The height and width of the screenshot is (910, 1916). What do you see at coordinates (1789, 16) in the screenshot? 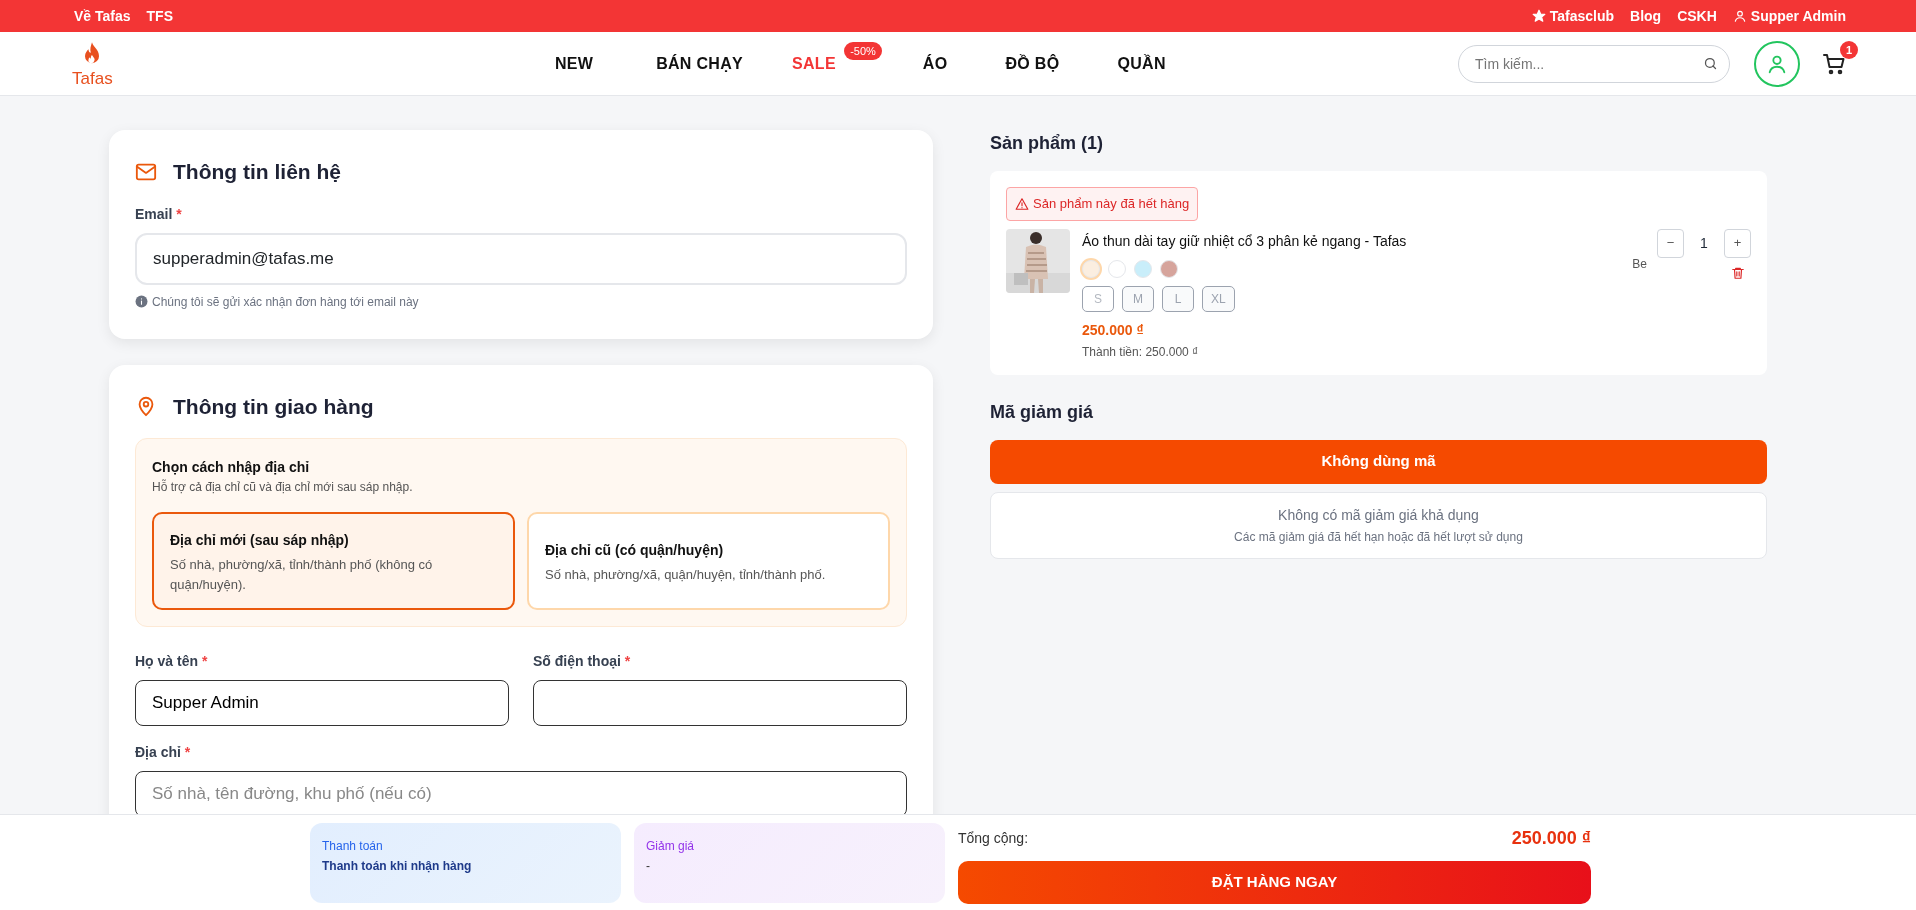
I see `top-link: Supper Admin` at bounding box center [1789, 16].